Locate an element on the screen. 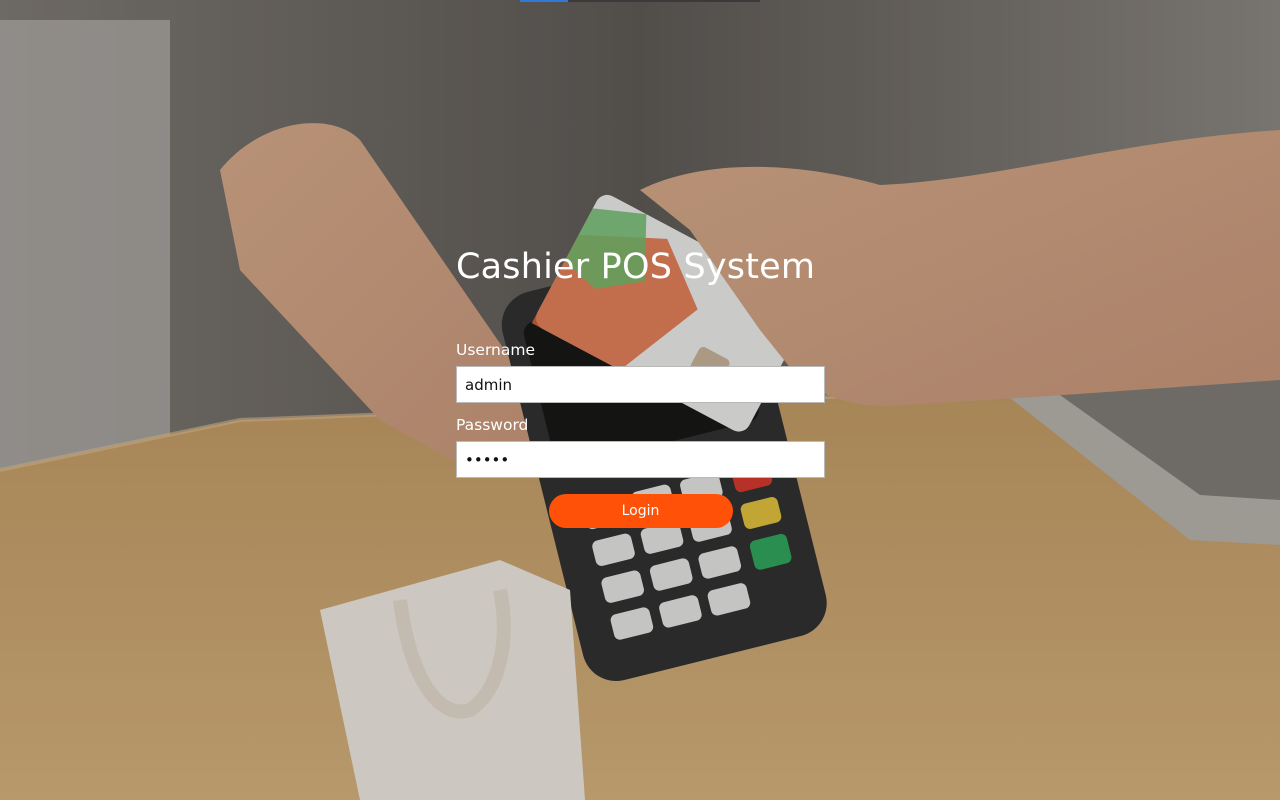  login-button-row: Login is located at coordinates (640, 511).